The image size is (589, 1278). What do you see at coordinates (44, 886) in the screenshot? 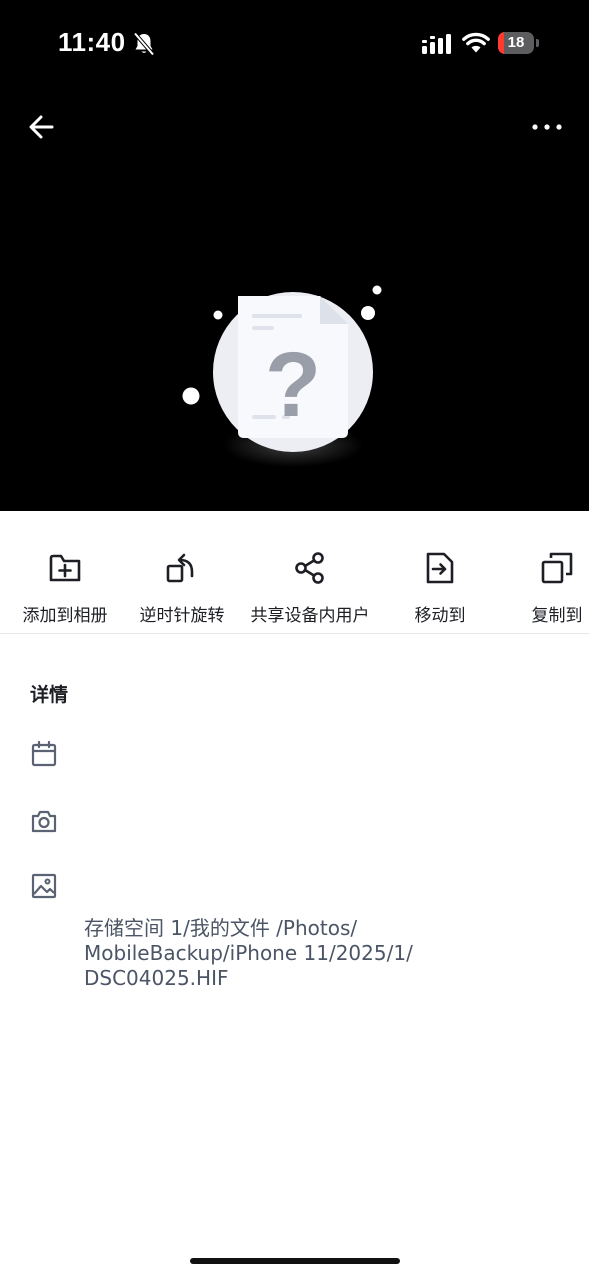
I see `image-icon` at bounding box center [44, 886].